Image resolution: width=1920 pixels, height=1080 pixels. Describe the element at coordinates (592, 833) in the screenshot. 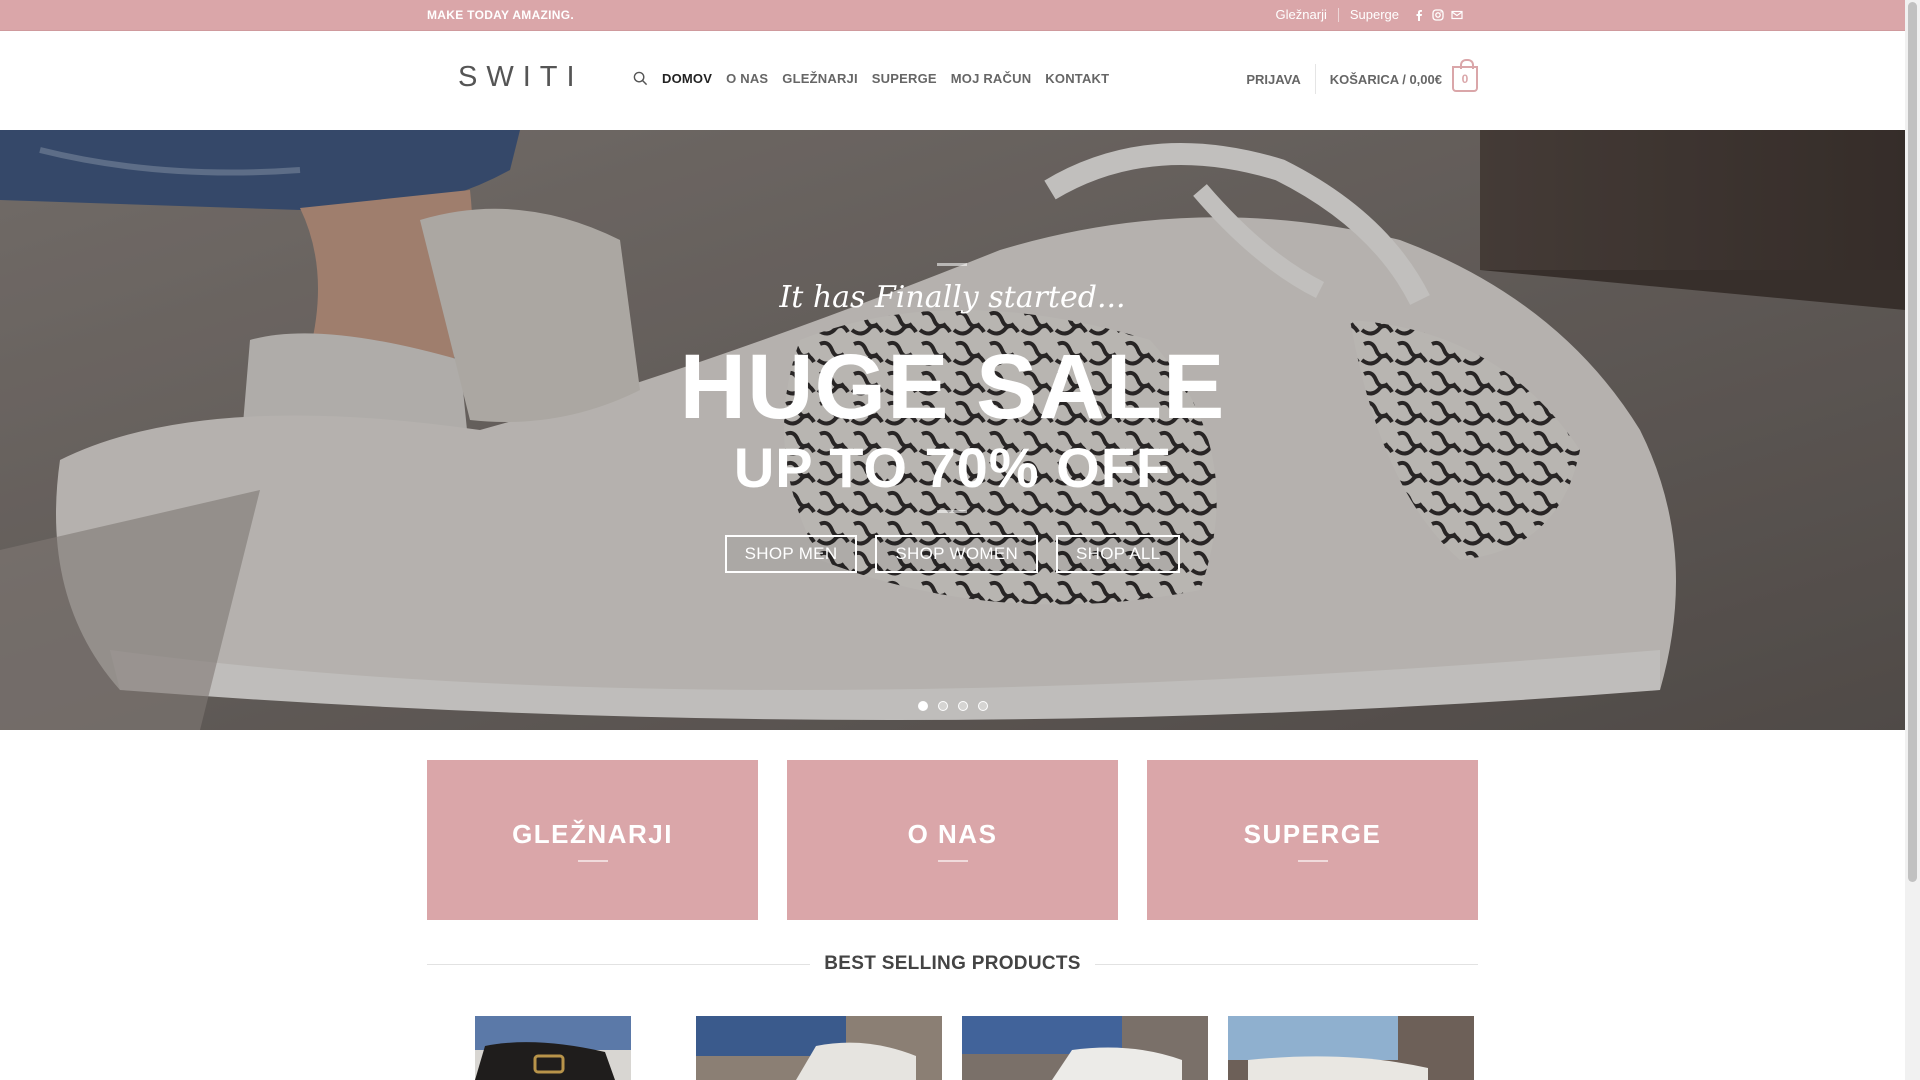

I see `banner-title: GLEŽNARJI` at that location.